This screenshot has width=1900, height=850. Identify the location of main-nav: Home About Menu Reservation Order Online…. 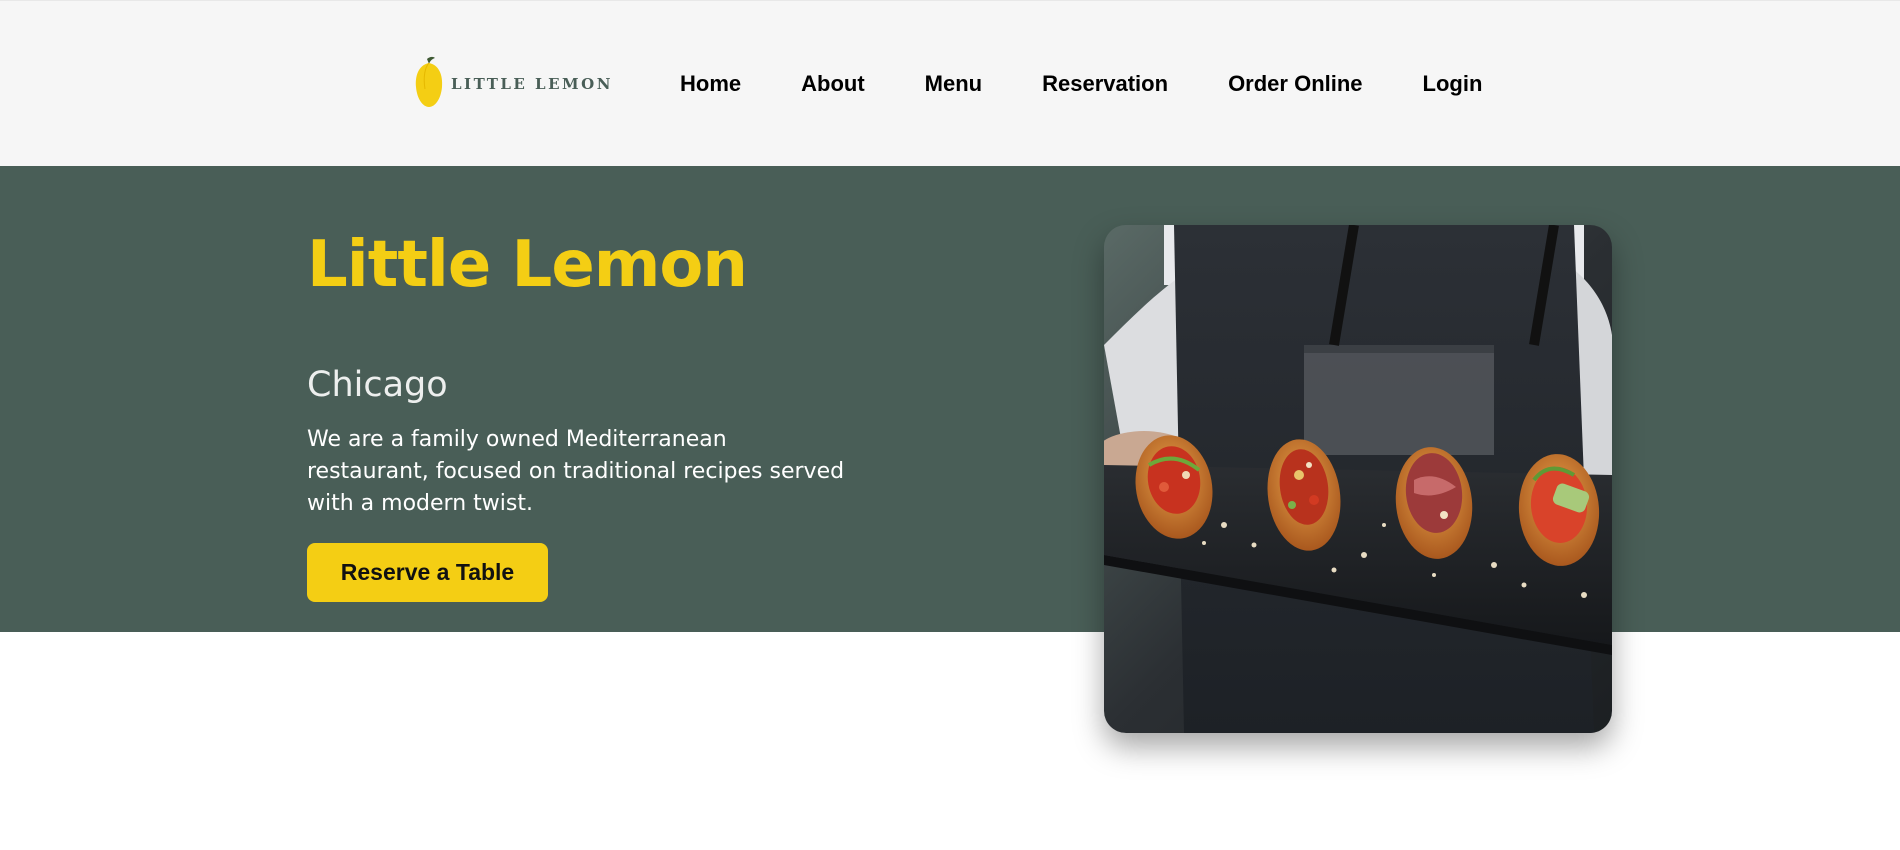
(1111, 84).